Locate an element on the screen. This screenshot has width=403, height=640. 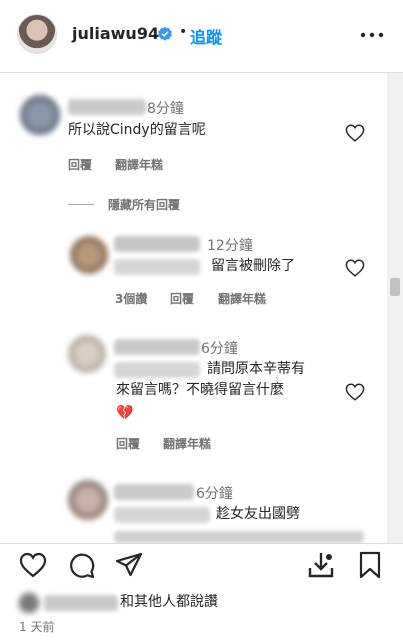
scrollbar is located at coordinates (395, 308).